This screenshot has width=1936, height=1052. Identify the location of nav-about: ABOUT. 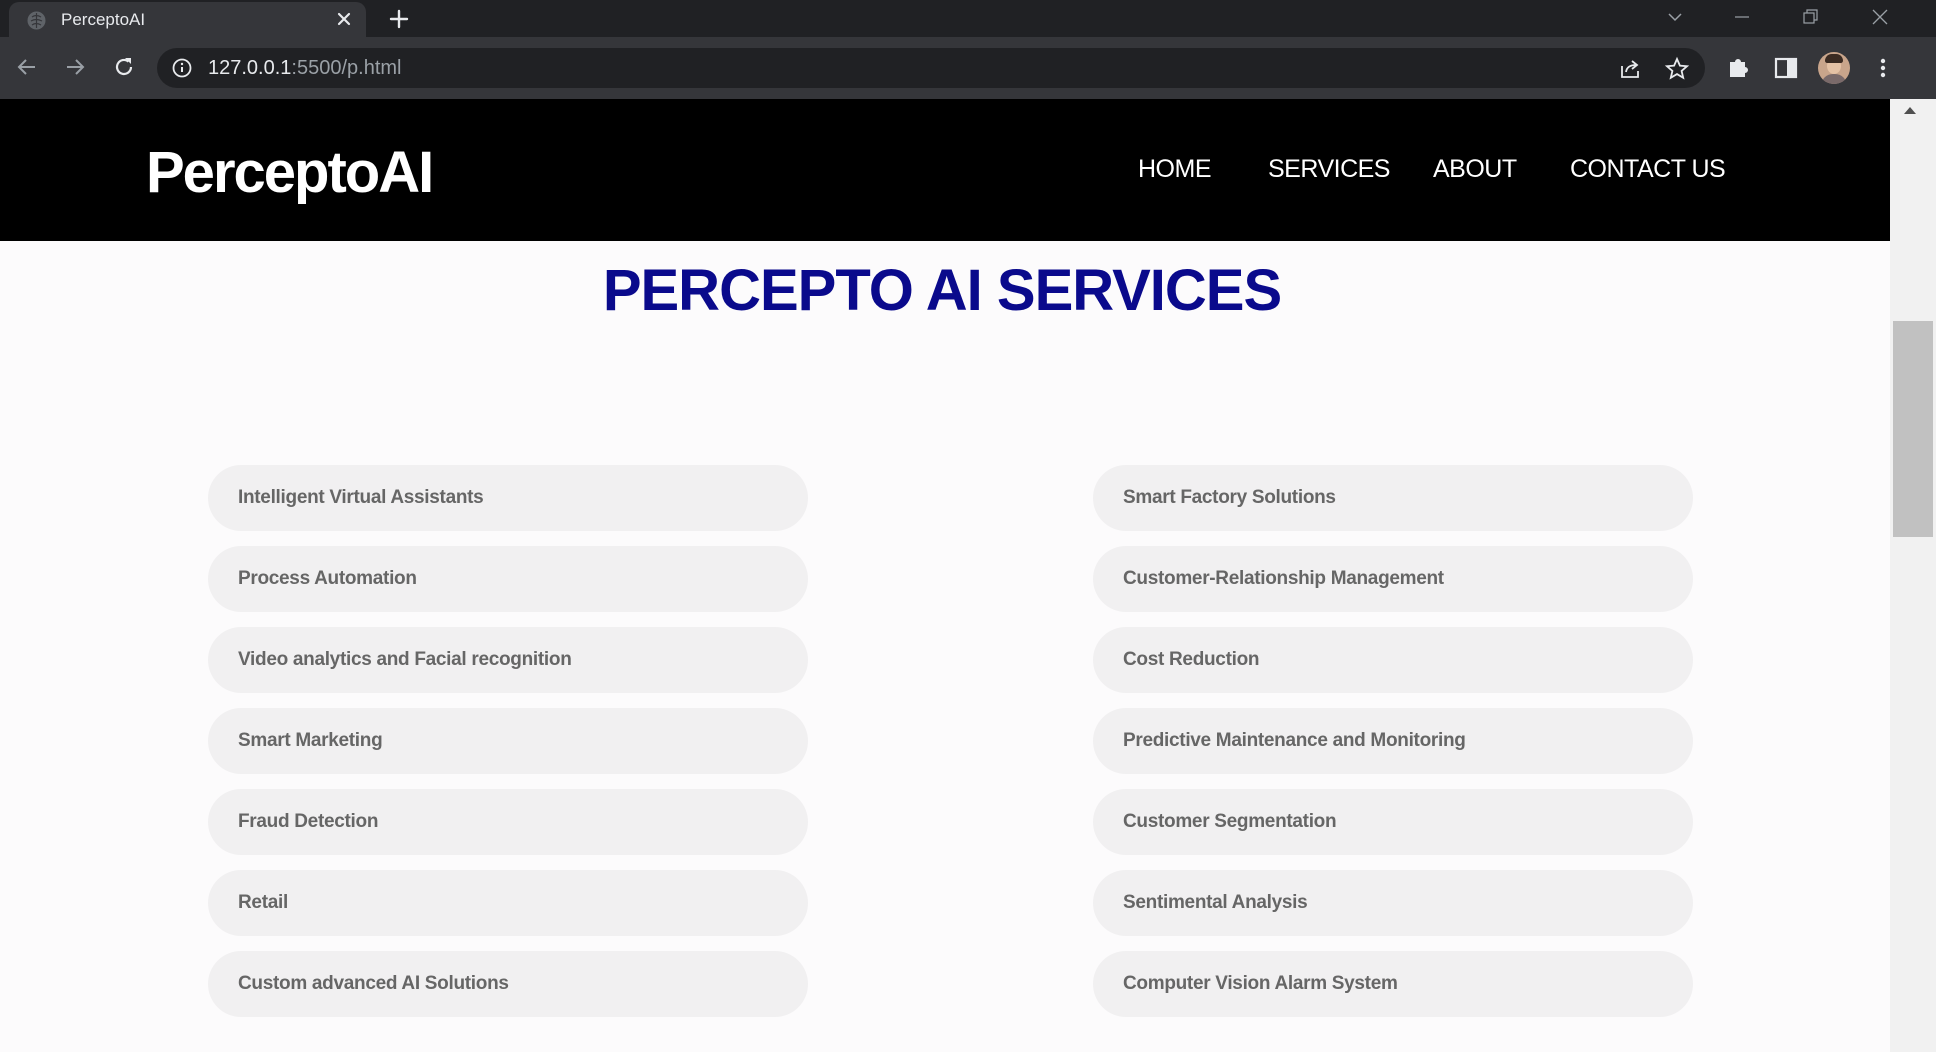
(1475, 169).